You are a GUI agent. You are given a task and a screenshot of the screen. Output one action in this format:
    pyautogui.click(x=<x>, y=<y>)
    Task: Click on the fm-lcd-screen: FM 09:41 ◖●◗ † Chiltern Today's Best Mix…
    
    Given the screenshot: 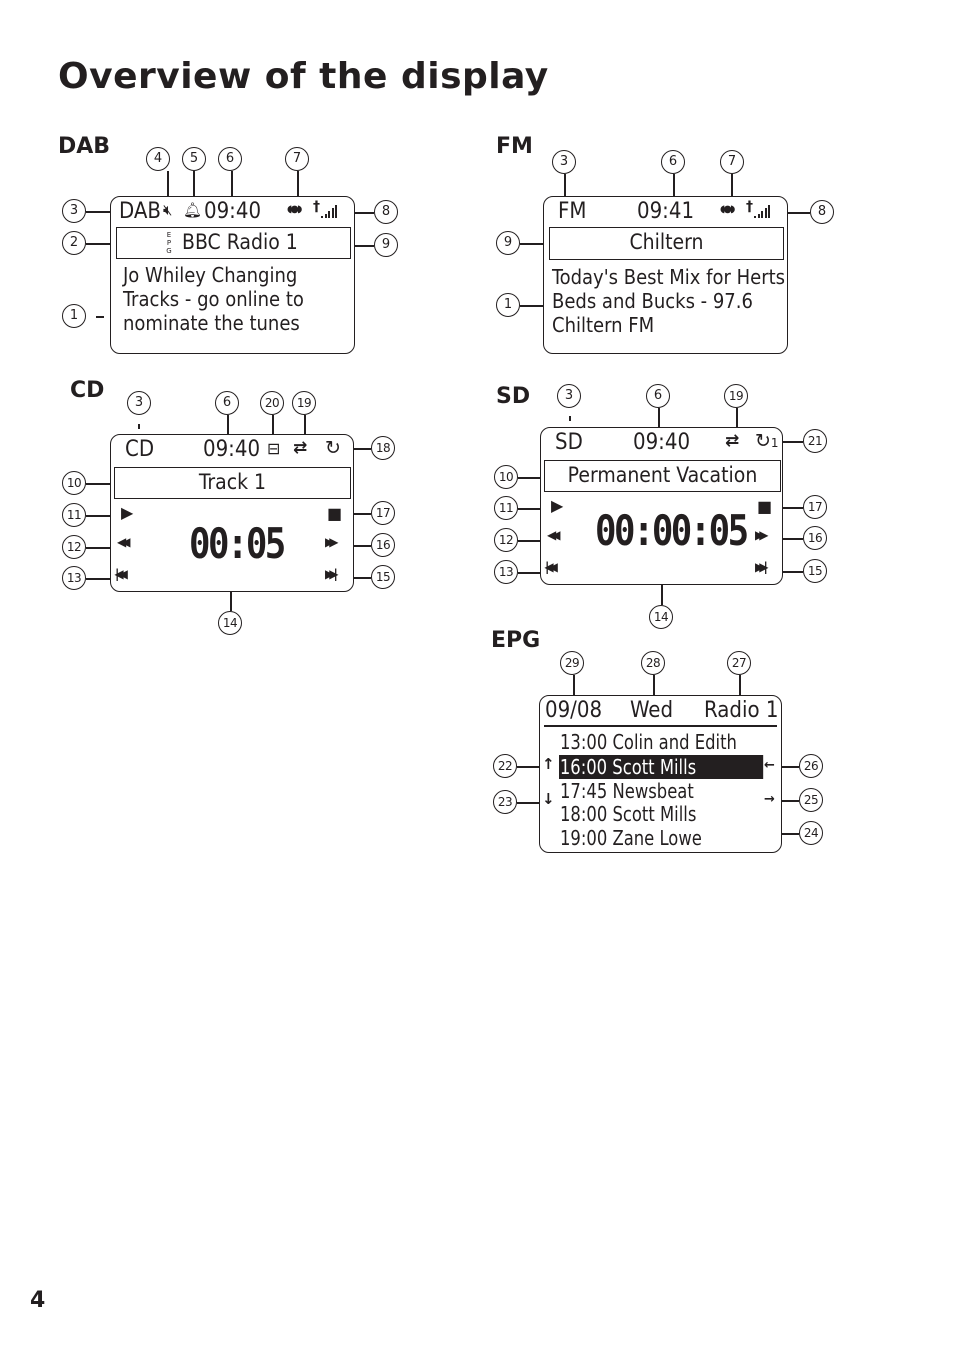 What is the action you would take?
    pyautogui.click(x=665, y=275)
    